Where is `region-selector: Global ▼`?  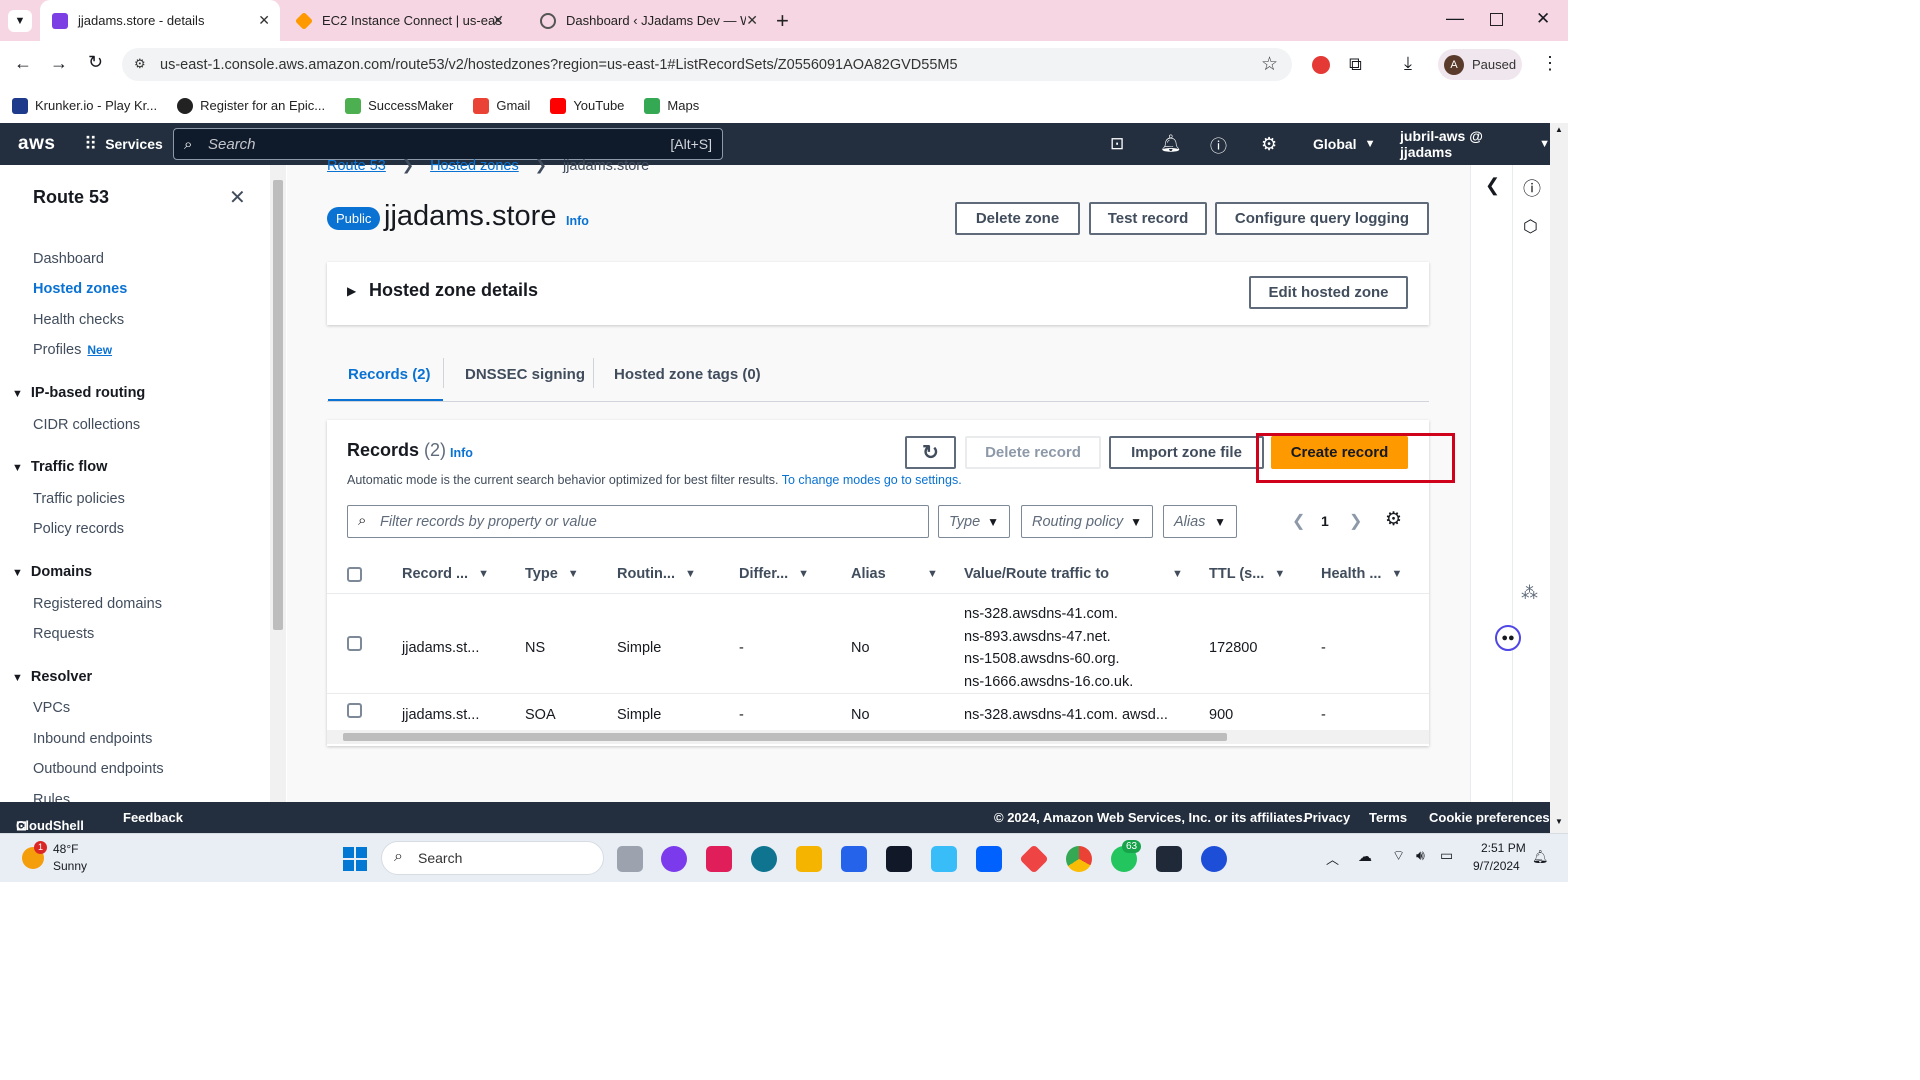 region-selector: Global ▼ is located at coordinates (1344, 144).